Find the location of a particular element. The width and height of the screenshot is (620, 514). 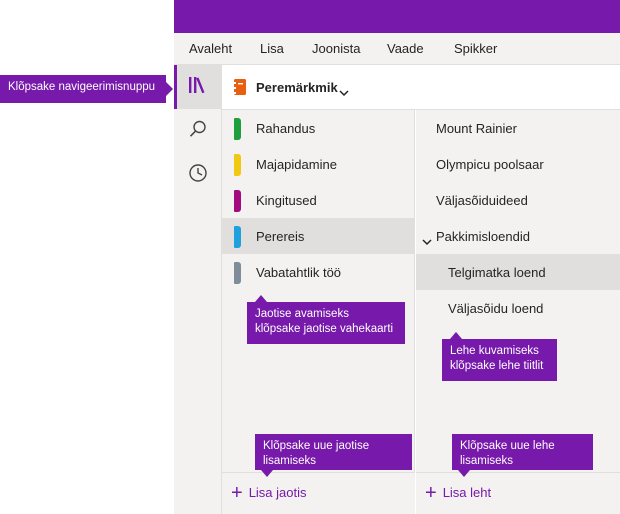

page-item-group: Pakkimisloendid is located at coordinates (518, 236).